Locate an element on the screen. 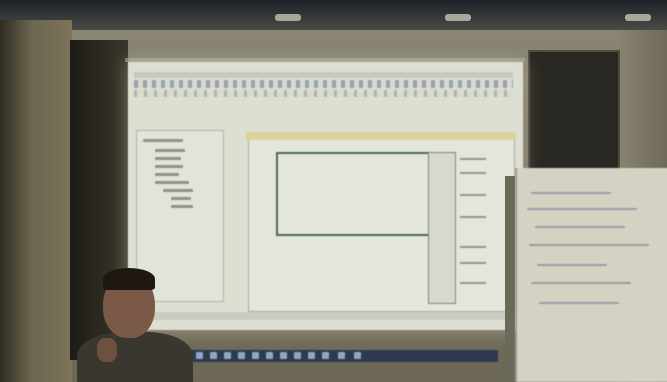 This screenshot has width=667, height=382. whiteboard-stand is located at coordinates (510, 279).